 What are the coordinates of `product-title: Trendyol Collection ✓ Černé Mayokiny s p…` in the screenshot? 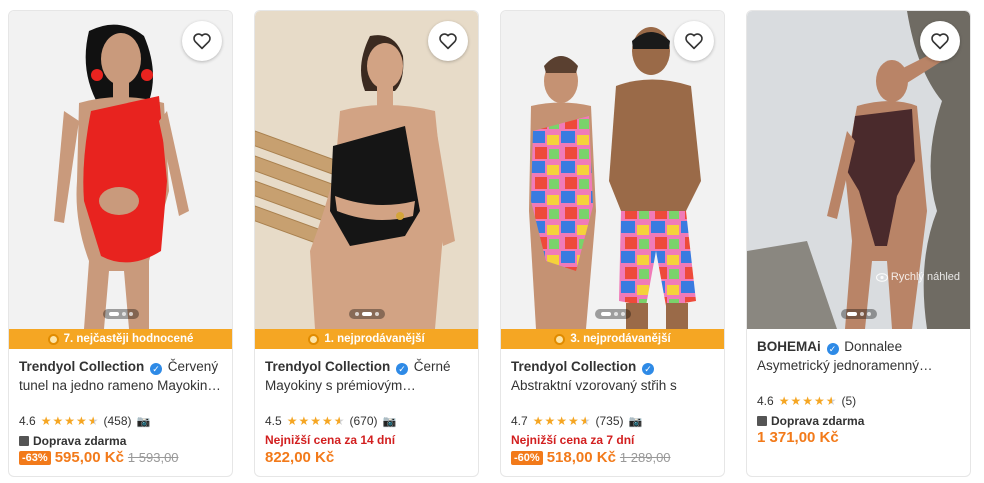 It's located at (366, 376).